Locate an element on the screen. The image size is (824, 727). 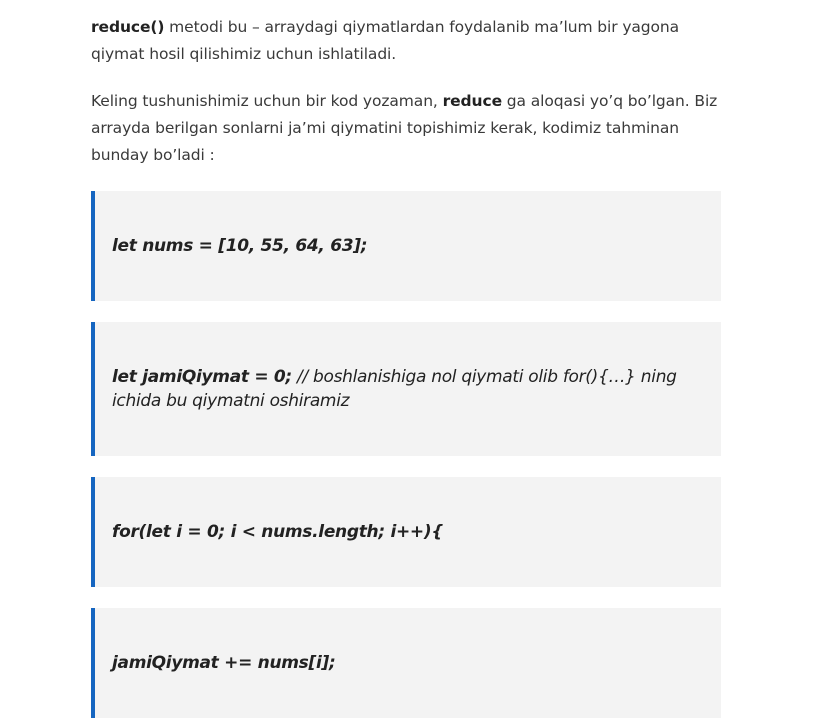
code-blockquote-sum: jamiQiymat += nums[i]; is located at coordinates (406, 663).